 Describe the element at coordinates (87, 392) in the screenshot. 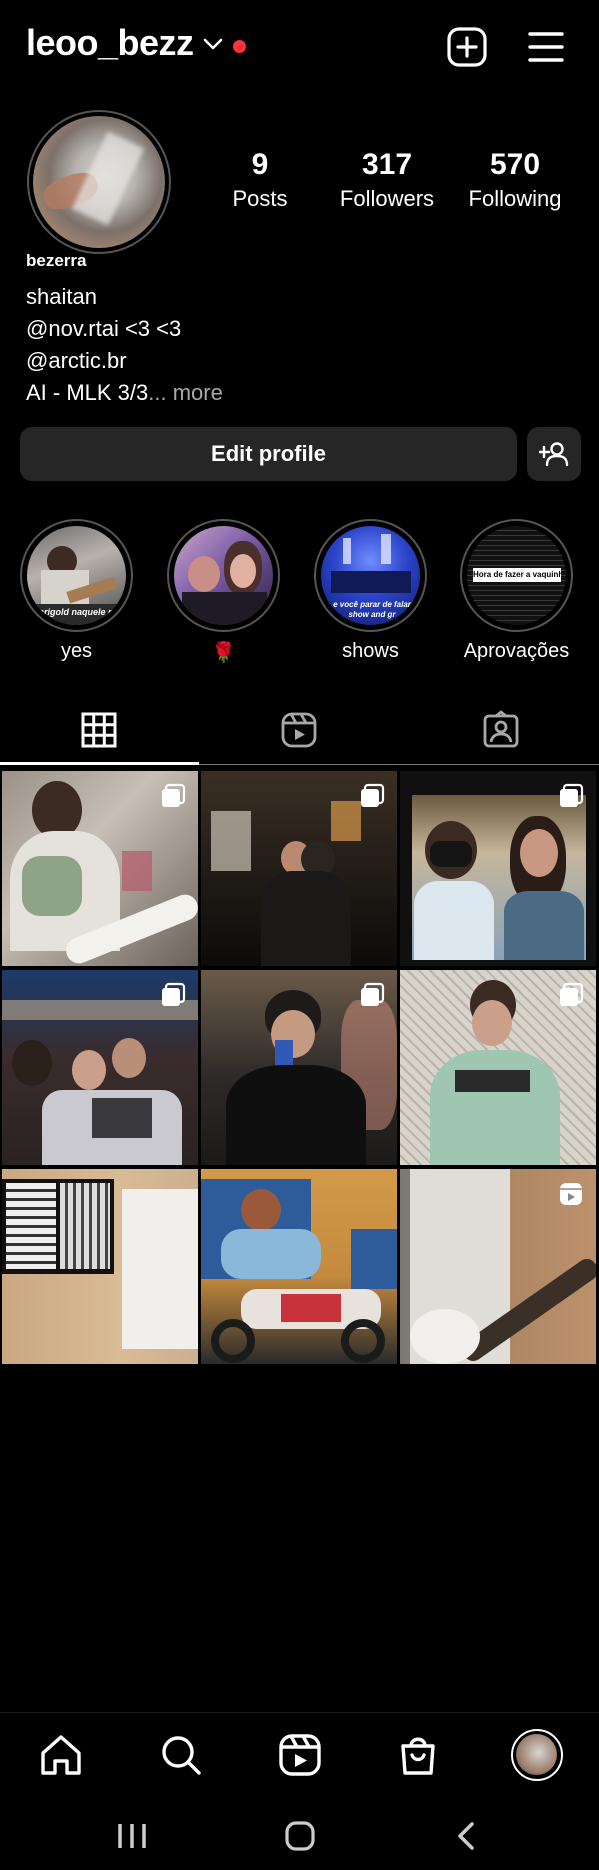

I see `bio-line: AI - MLK 3/3` at that location.